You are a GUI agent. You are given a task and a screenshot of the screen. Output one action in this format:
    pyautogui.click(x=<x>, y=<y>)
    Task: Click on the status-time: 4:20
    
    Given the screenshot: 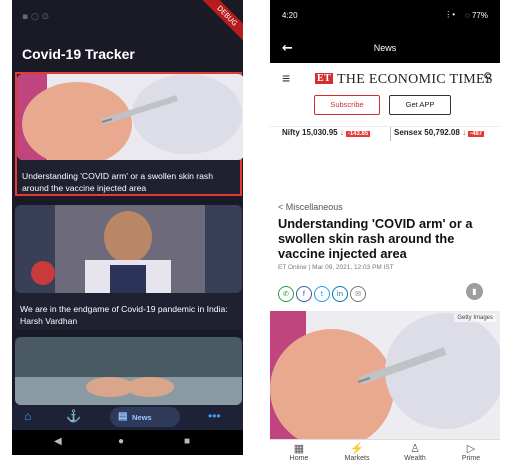 What is the action you would take?
    pyautogui.click(x=290, y=15)
    